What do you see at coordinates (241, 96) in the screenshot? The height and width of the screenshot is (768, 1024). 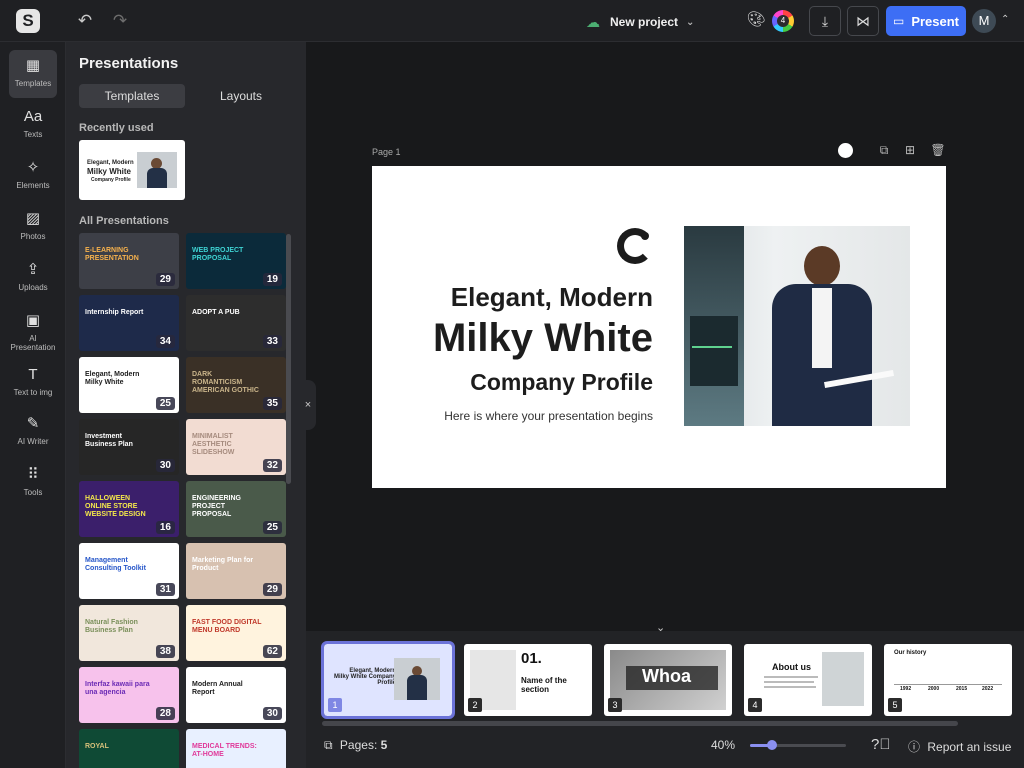 I see `tab-layouts: Layouts` at bounding box center [241, 96].